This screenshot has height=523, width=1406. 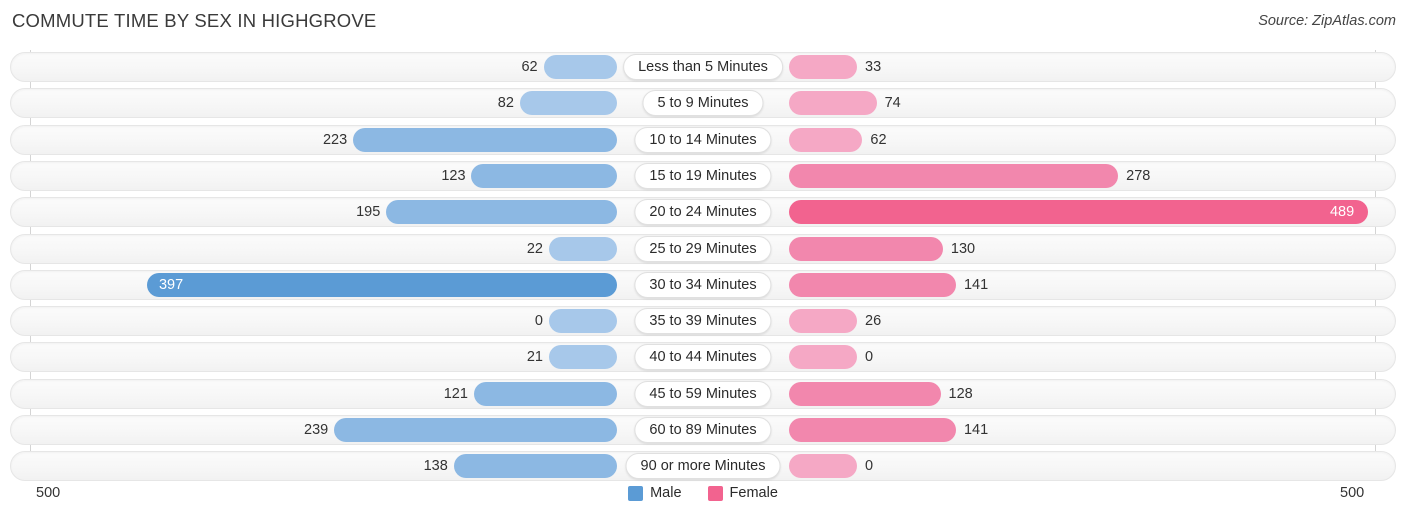 What do you see at coordinates (534, 357) in the screenshot?
I see `bar-value-male: 21` at bounding box center [534, 357].